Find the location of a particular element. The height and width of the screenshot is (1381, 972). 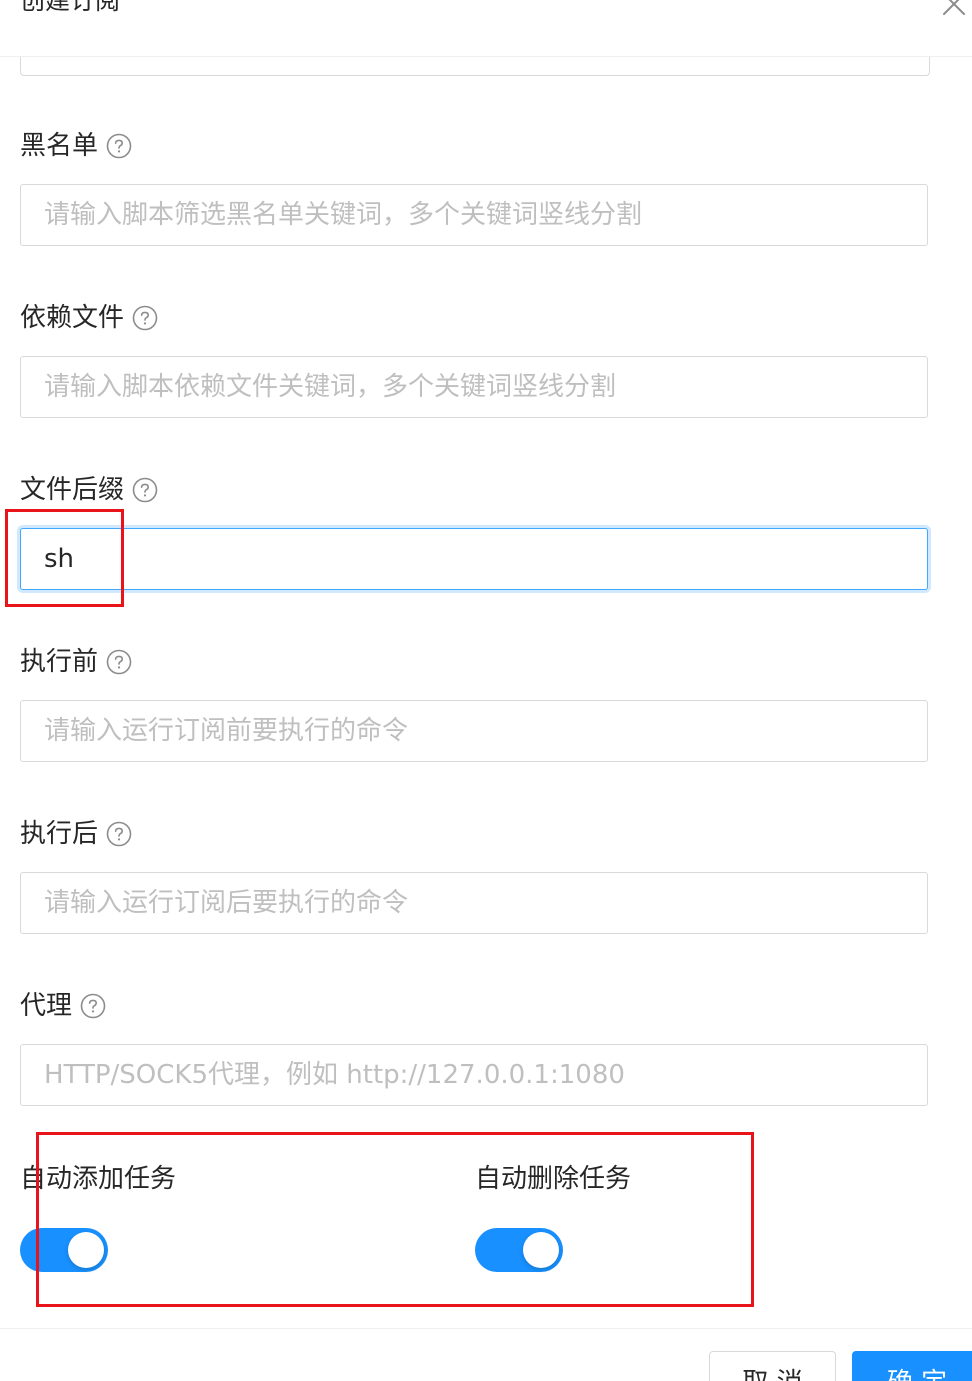

proxy-label: 代理 is located at coordinates (63, 1006).